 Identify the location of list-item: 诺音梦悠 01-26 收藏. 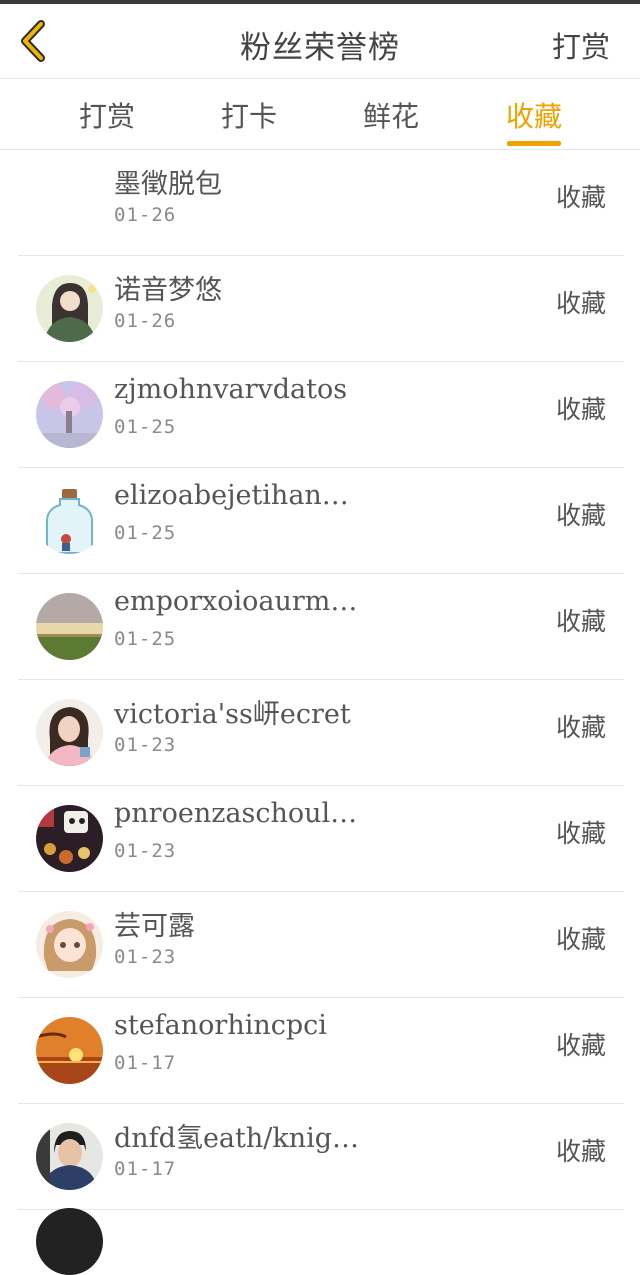
(321, 309).